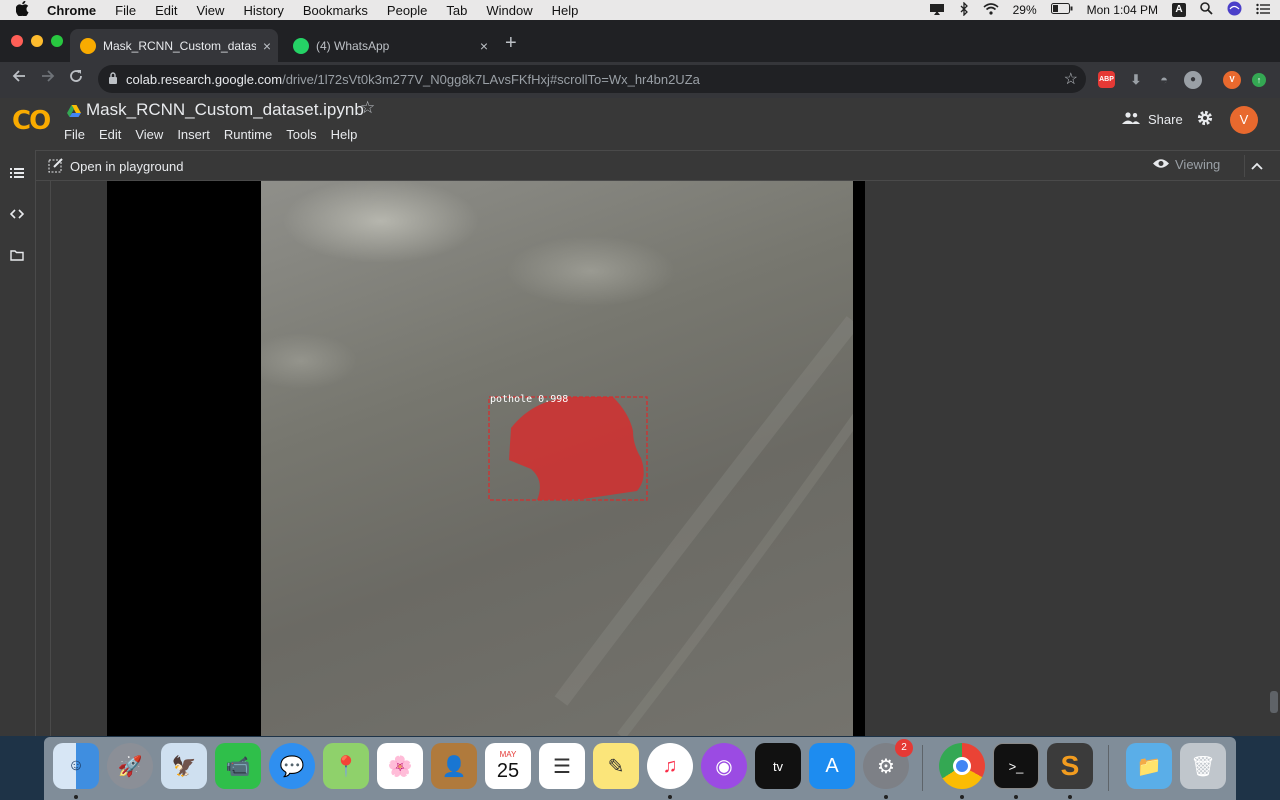 Image resolution: width=1280 pixels, height=800 pixels. I want to click on tab-title: Mask_RCNN_Custom_dataset.i, so click(179, 45).